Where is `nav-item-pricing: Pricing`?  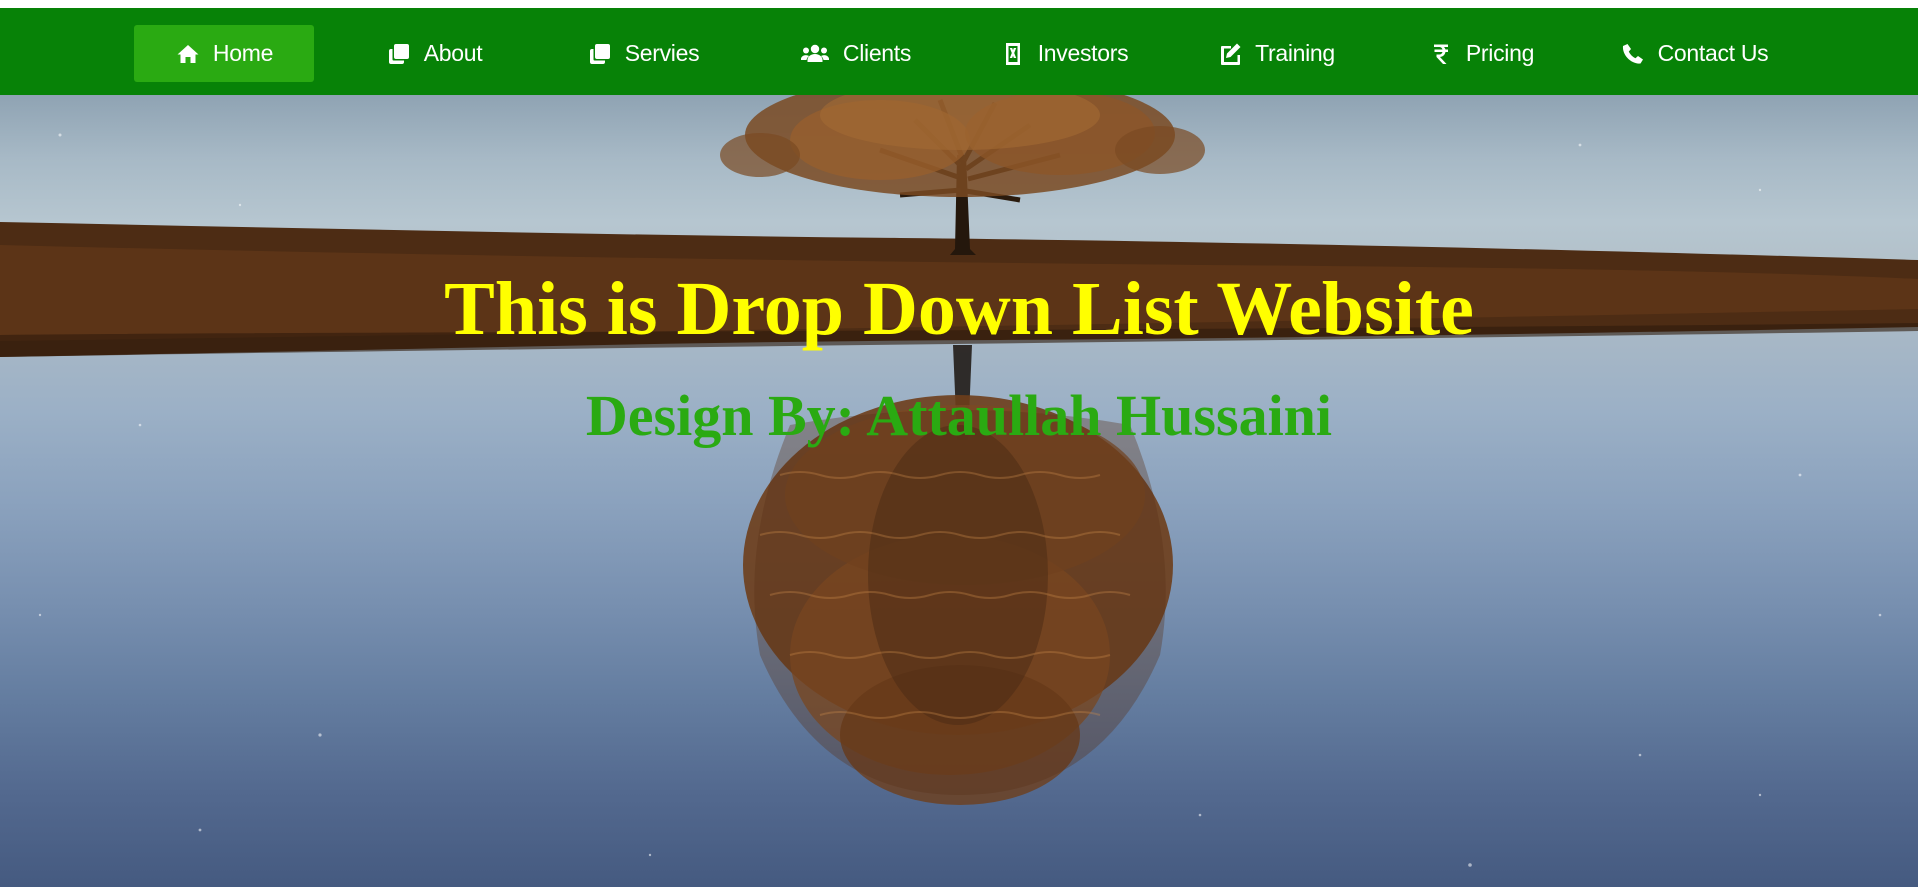
nav-item-pricing: Pricing is located at coordinates (1481, 53).